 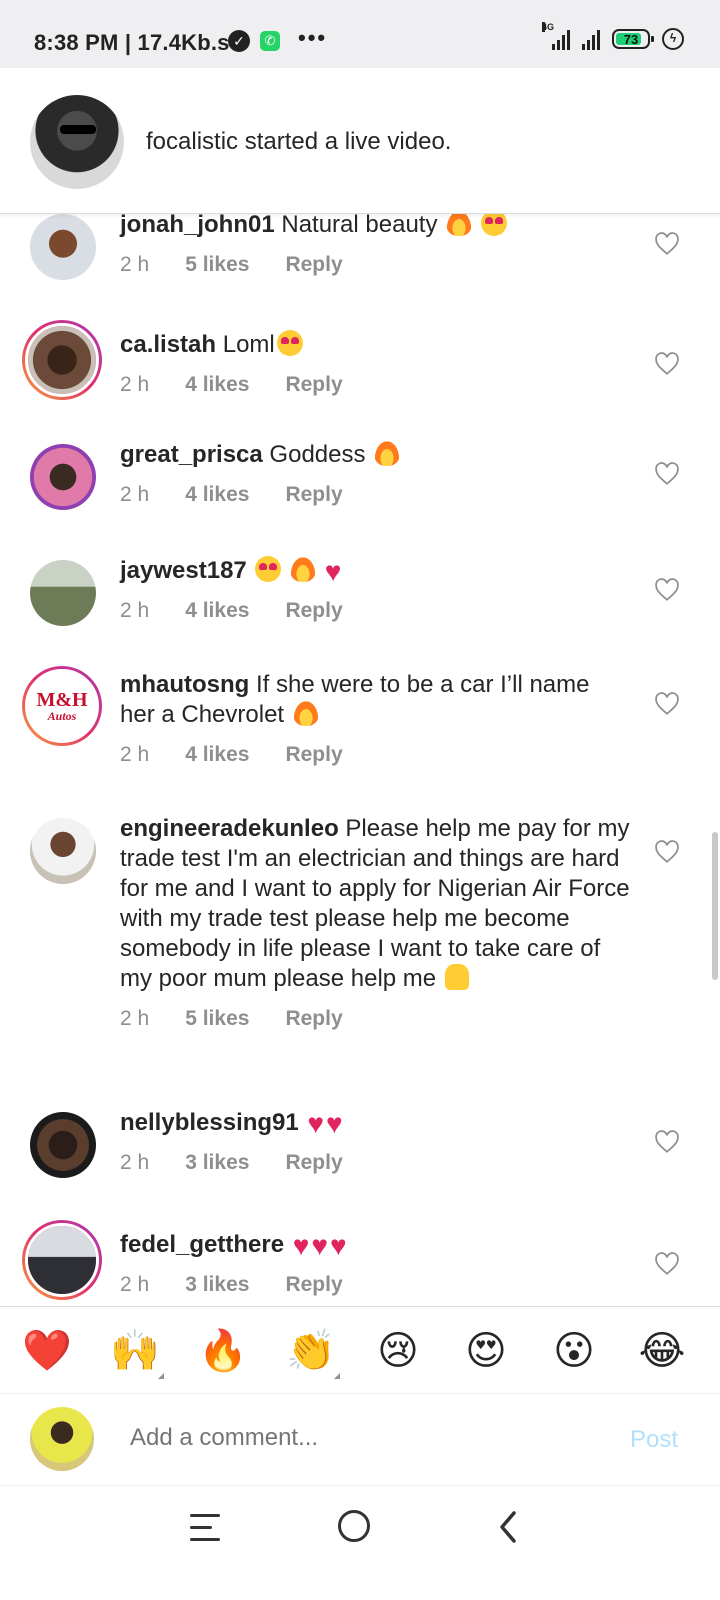 What do you see at coordinates (486, 1351) in the screenshot?
I see `heart-eyes-reaction-icon: 😍` at bounding box center [486, 1351].